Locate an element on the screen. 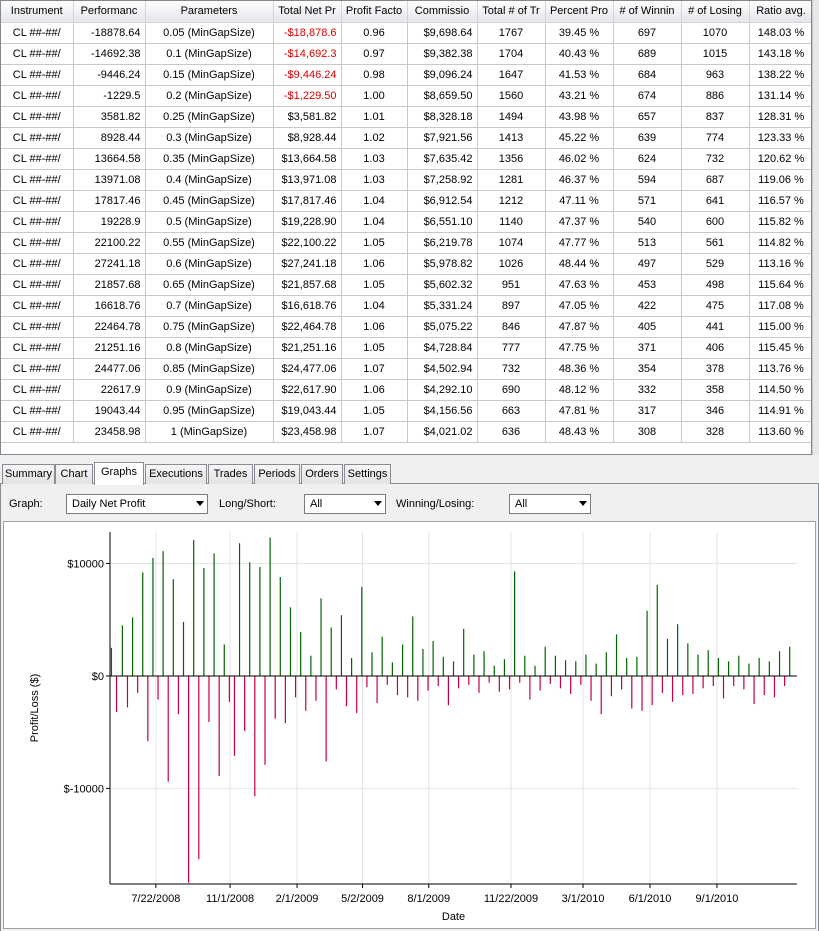 The width and height of the screenshot is (819, 931). column-header: # of Losing is located at coordinates (715, 12).